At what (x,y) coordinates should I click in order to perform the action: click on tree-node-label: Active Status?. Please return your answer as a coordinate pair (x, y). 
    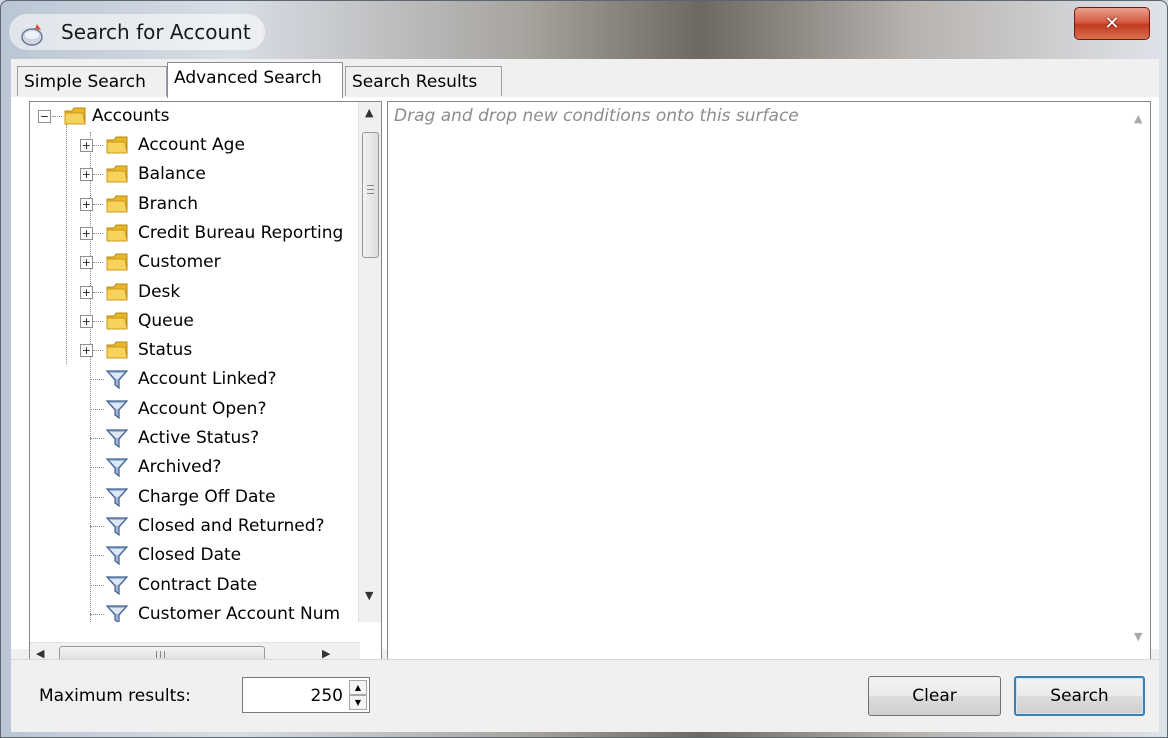
    Looking at the image, I should click on (199, 438).